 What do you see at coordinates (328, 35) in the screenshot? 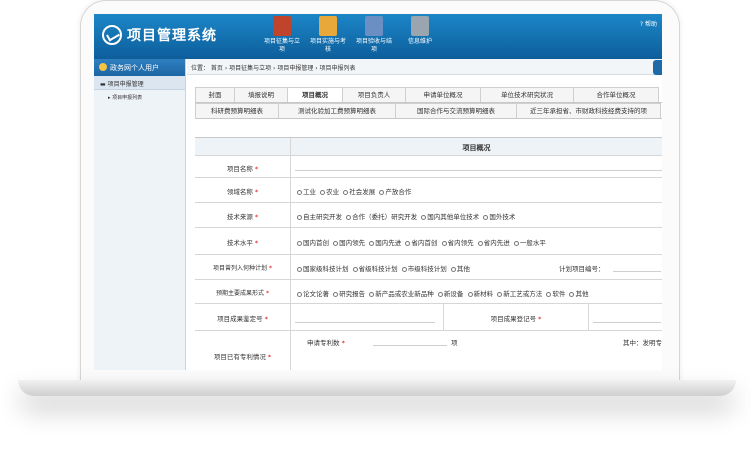
I see `nav-item-implementation: 项目实施与考核` at bounding box center [328, 35].